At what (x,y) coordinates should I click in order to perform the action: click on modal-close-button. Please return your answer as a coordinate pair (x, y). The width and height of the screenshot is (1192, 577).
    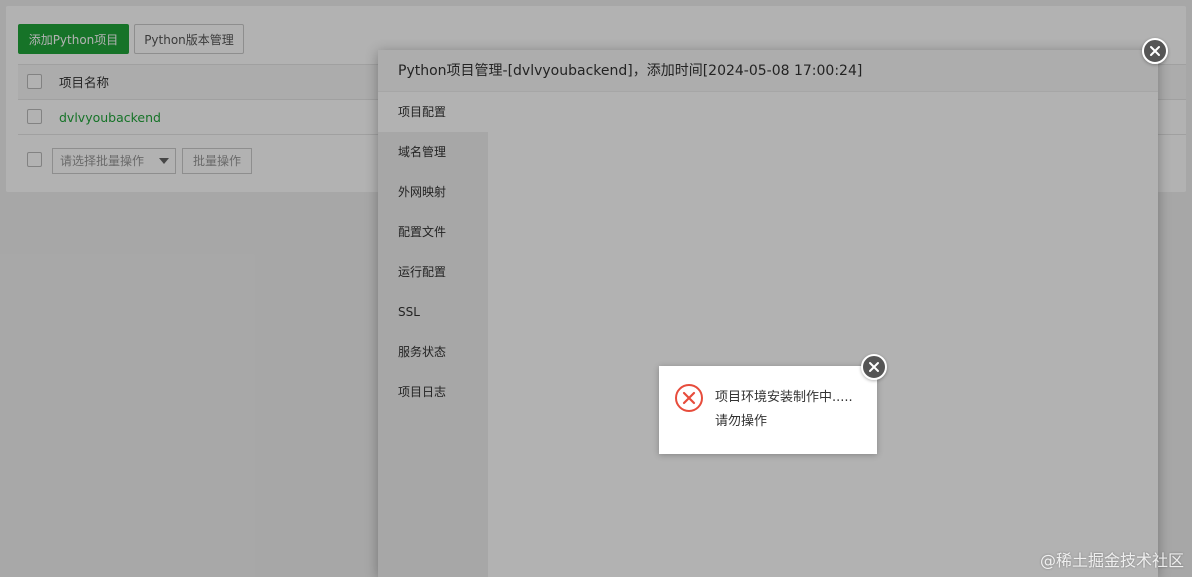
    Looking at the image, I should click on (1155, 51).